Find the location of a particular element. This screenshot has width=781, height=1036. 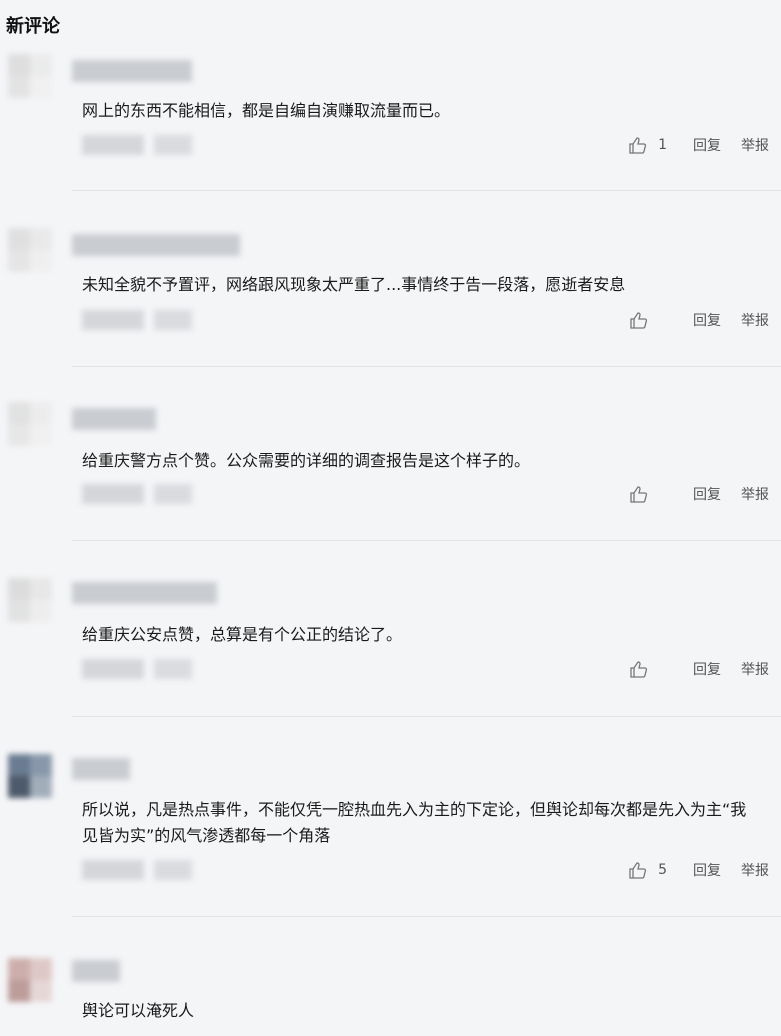

like-button: 5 is located at coordinates (647, 870).